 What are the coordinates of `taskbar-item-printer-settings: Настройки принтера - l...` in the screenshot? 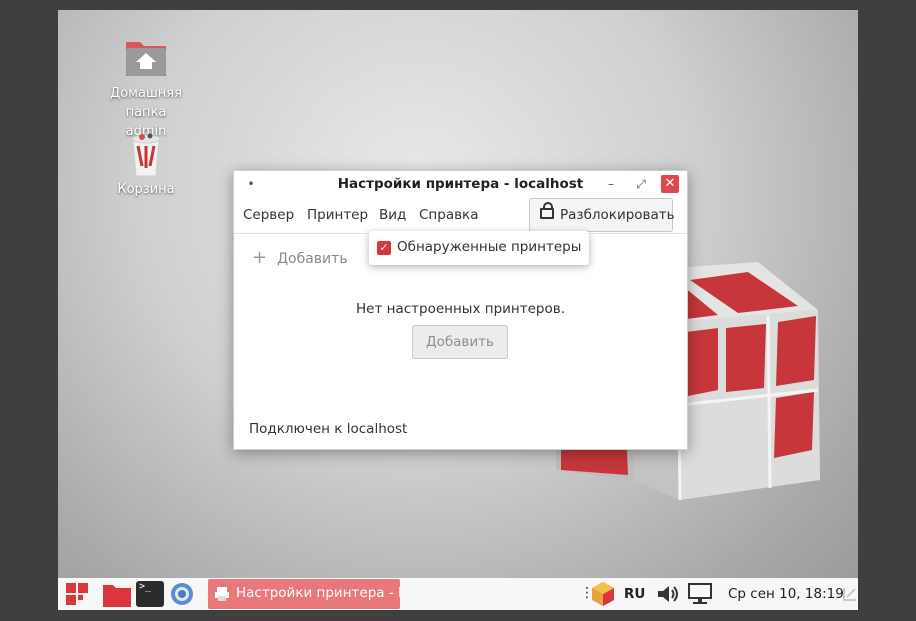 It's located at (311, 594).